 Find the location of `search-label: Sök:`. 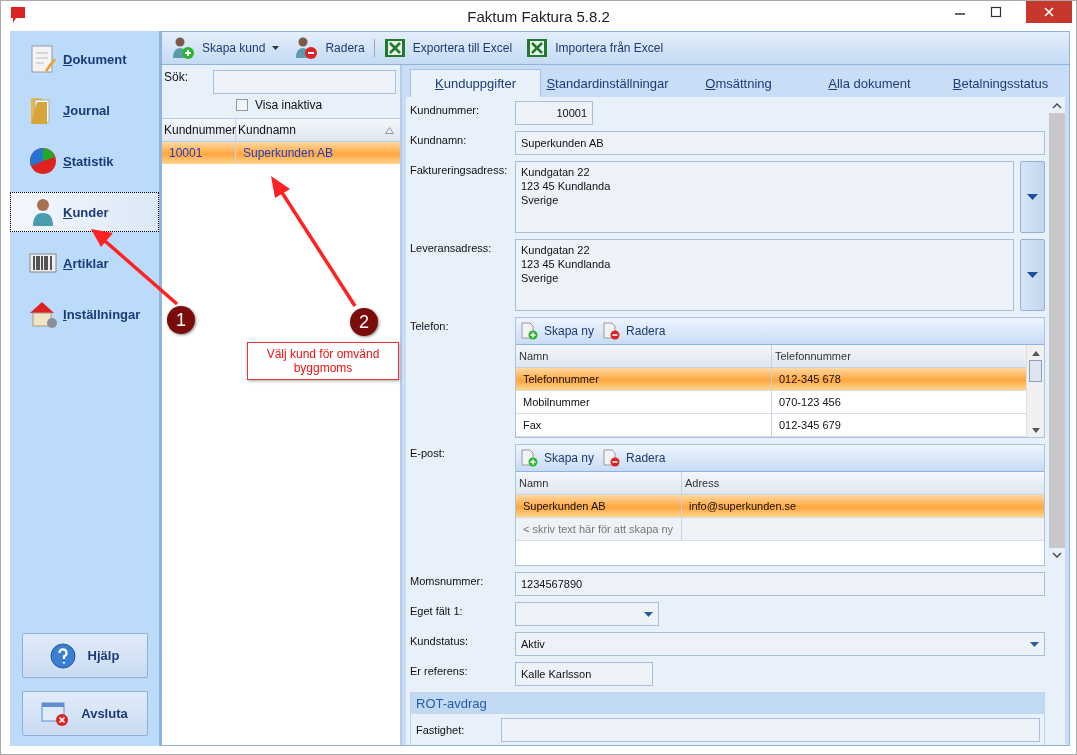

search-label: Sök: is located at coordinates (176, 78).